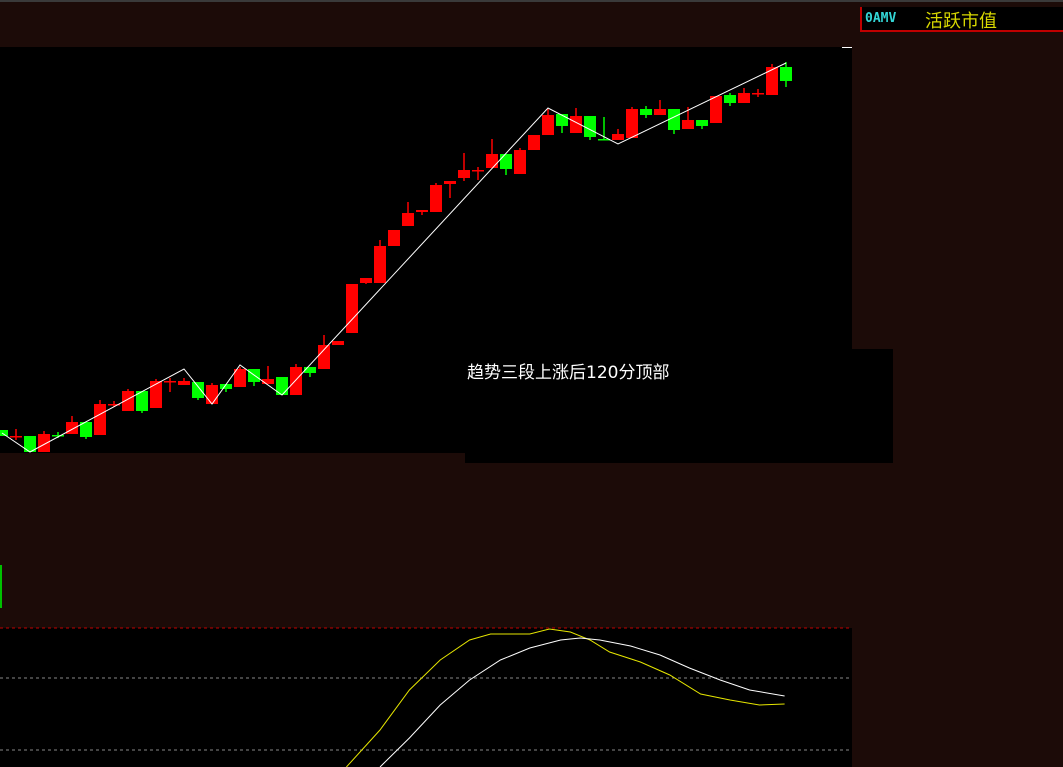  What do you see at coordinates (582, 702) in the screenshot?
I see `indicator-line-slow` at bounding box center [582, 702].